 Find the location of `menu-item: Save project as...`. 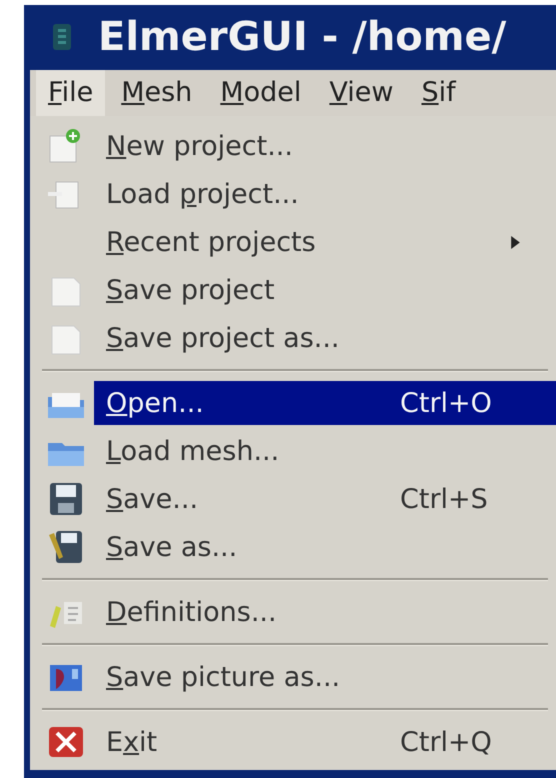

menu-item: Save project as... is located at coordinates (325, 338).